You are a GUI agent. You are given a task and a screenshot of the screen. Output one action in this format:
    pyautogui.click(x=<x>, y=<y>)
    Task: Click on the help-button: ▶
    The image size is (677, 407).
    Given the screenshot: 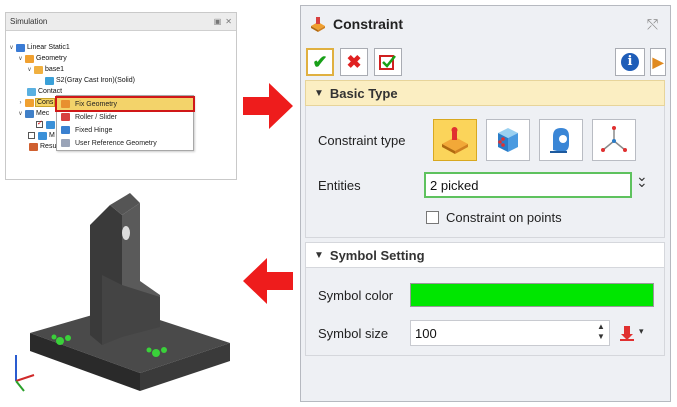 What is the action you would take?
    pyautogui.click(x=658, y=62)
    